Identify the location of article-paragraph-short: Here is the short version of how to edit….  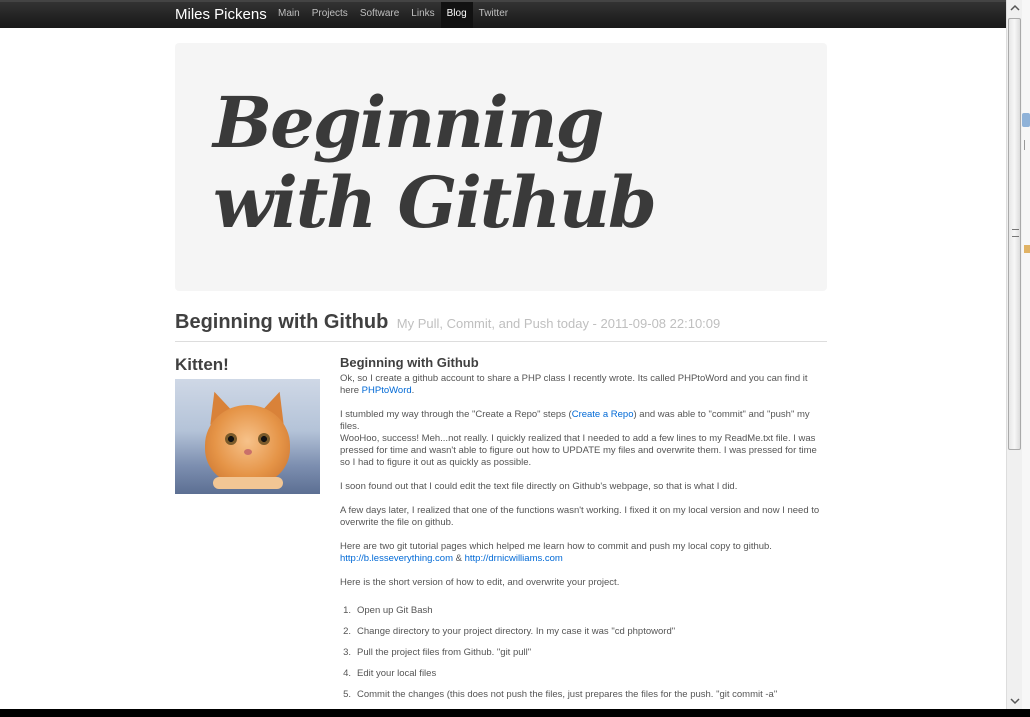
(480, 582).